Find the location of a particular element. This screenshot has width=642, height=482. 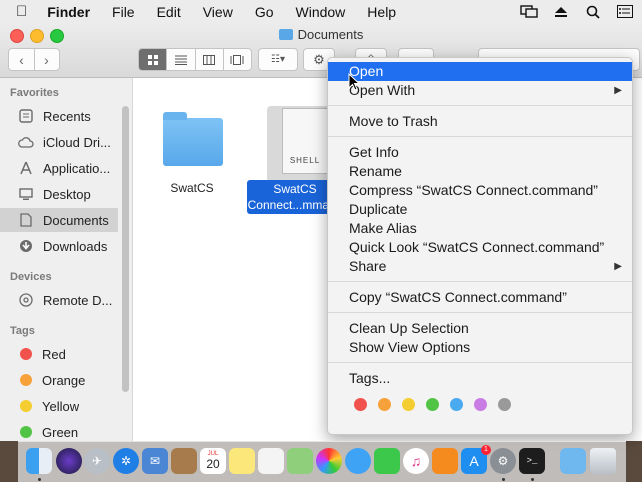

siri-dock-icon is located at coordinates (69, 461).